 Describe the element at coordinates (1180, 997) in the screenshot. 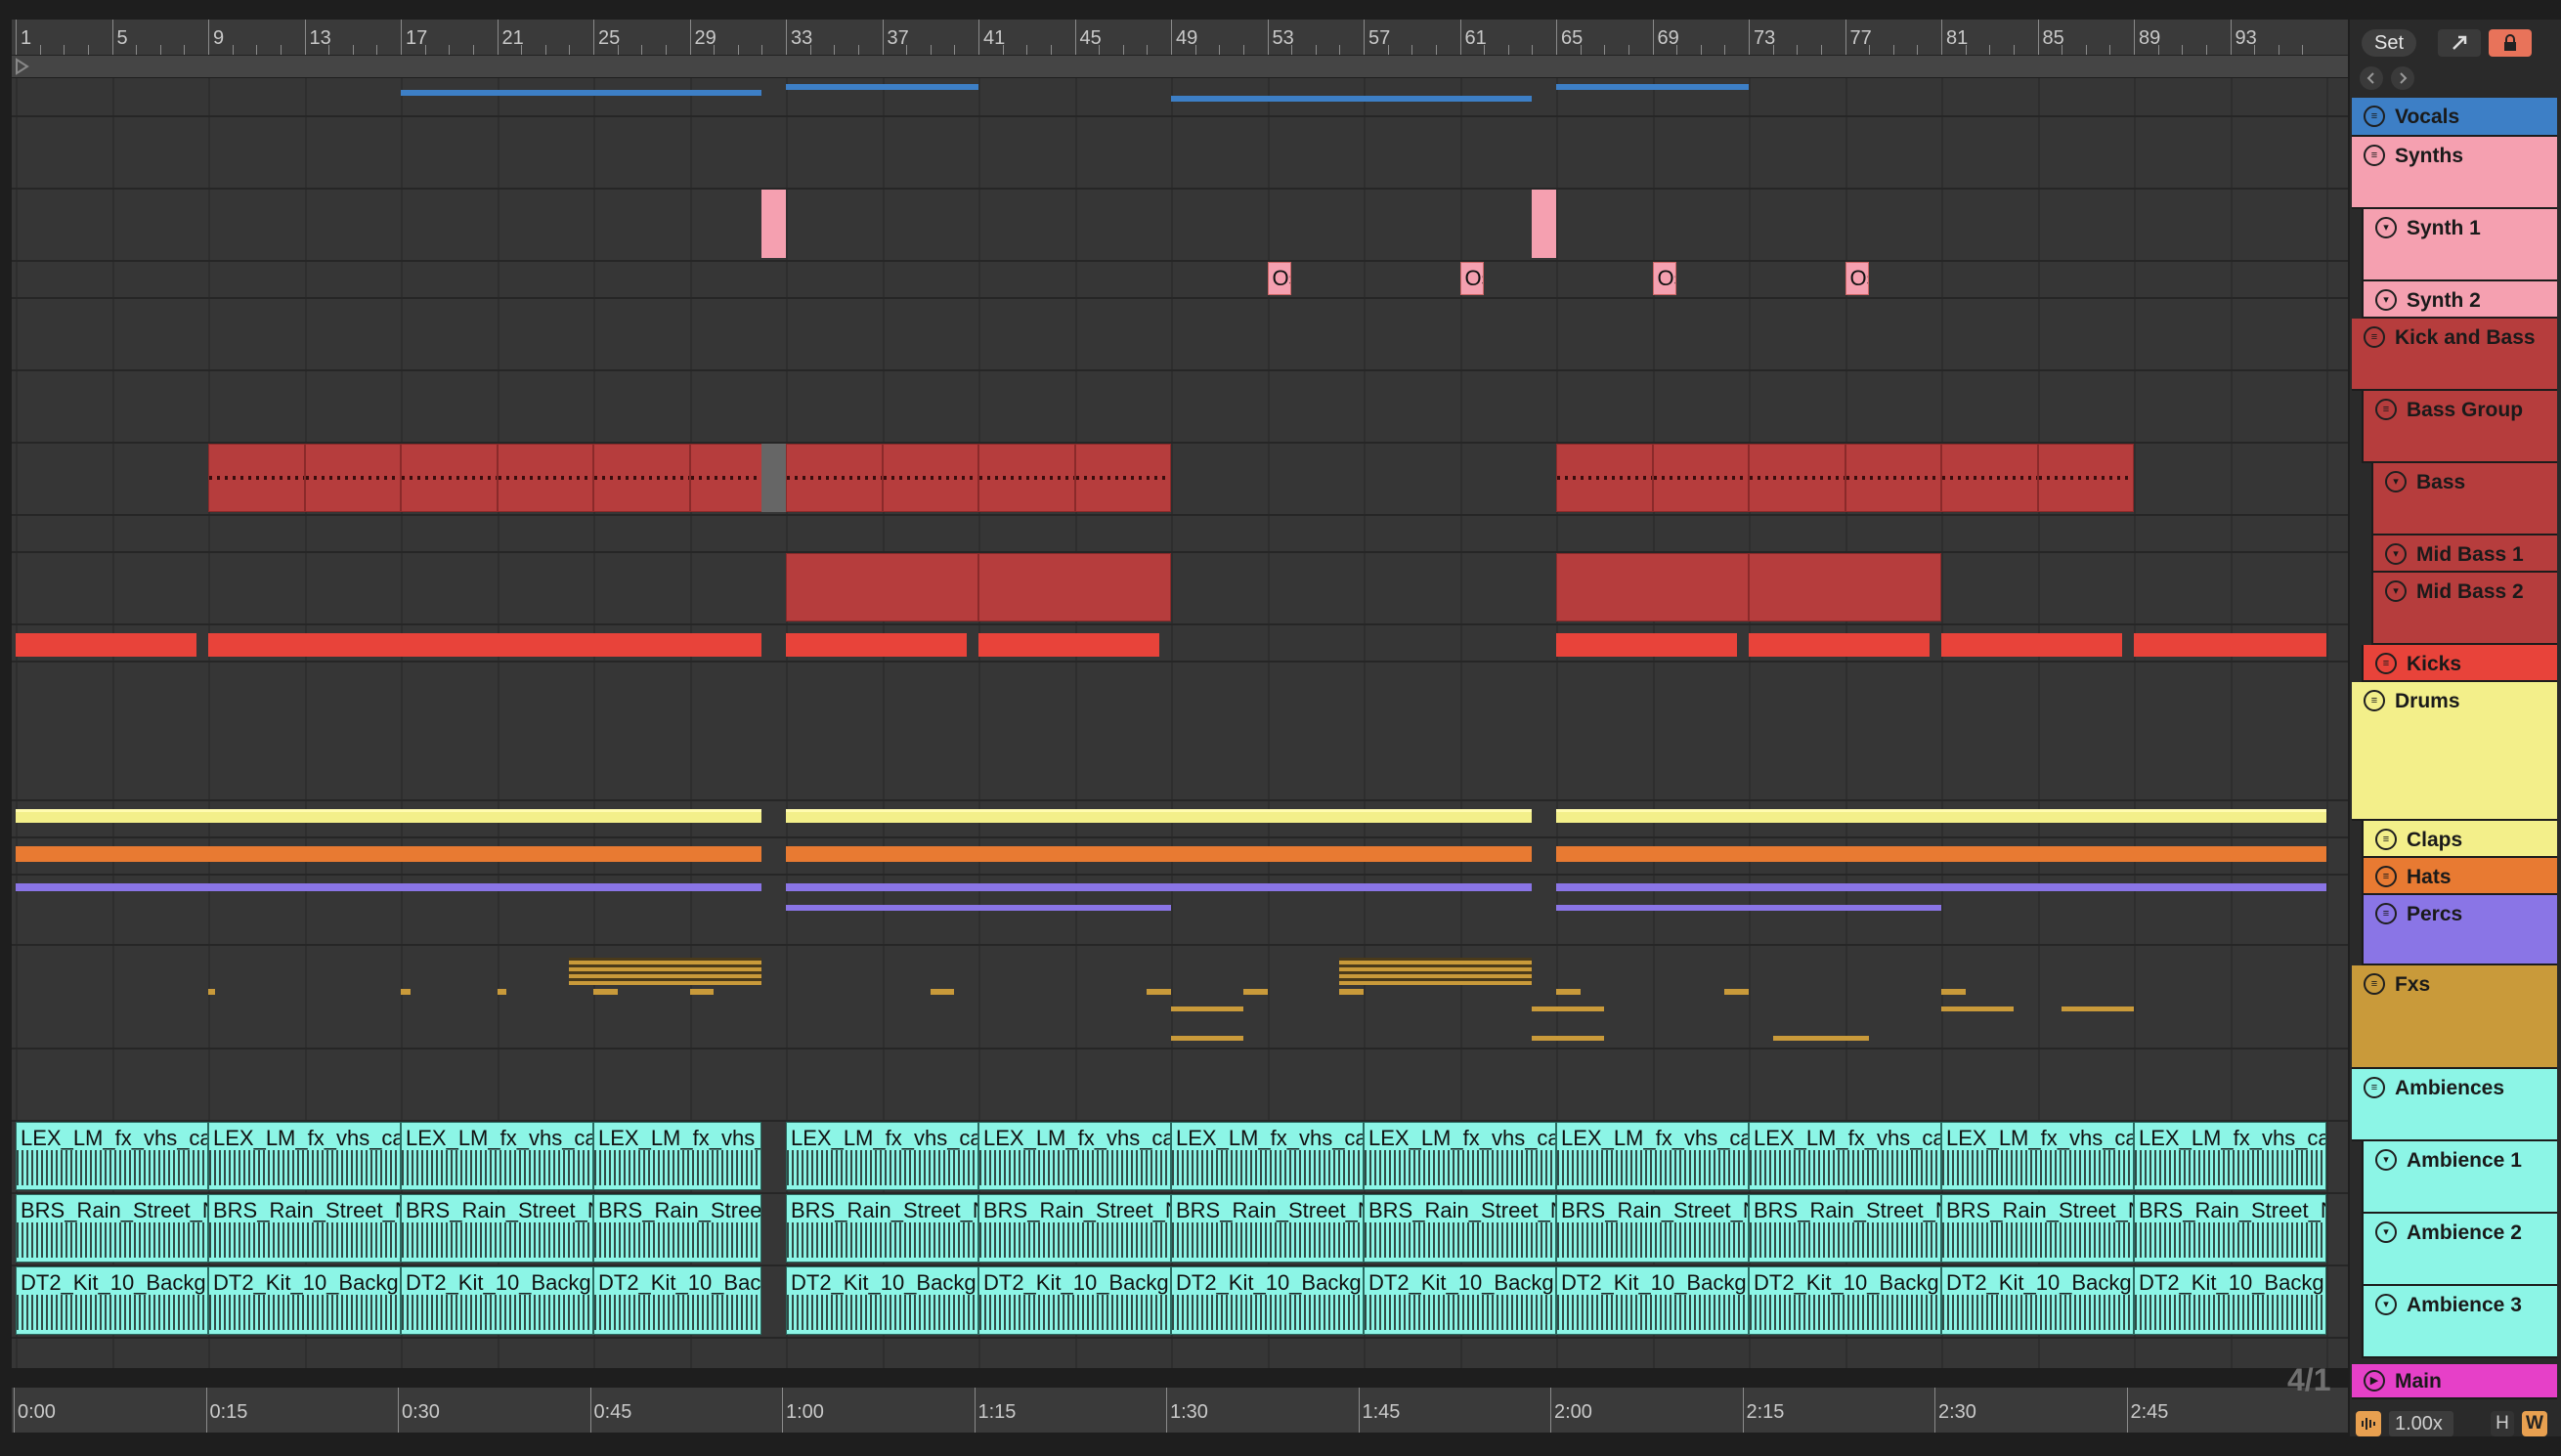

I see `track-lane-fxs` at that location.